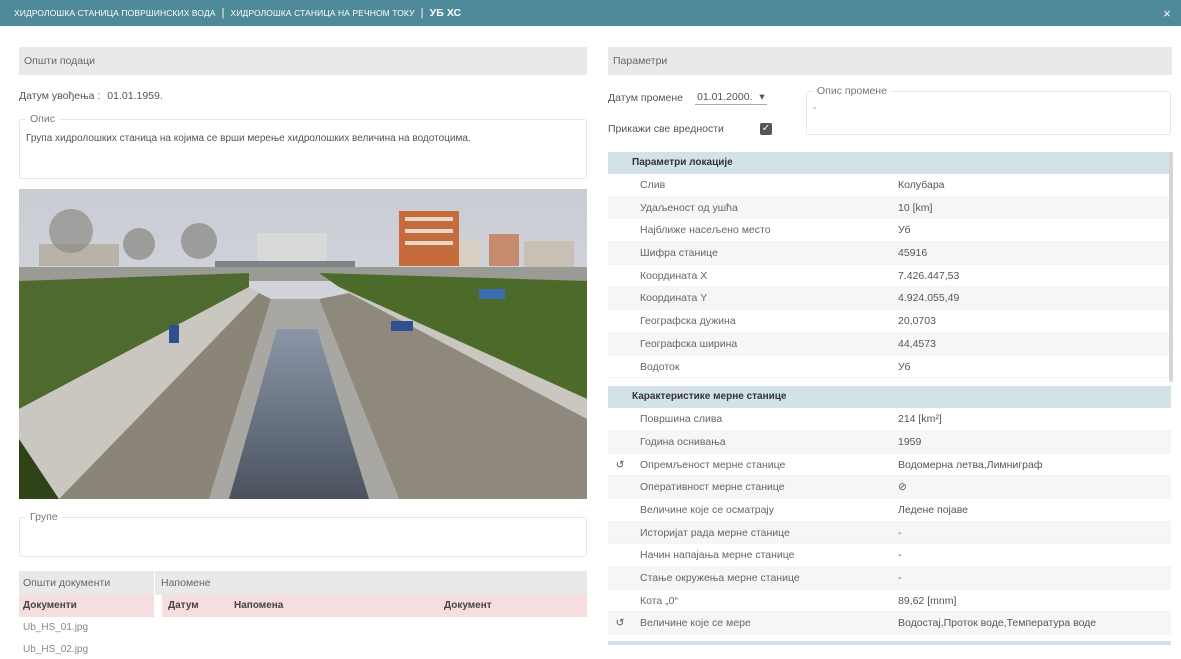 The height and width of the screenshot is (659, 1181). I want to click on change-date-row: Датум промене 01.01.2000. ▾, so click(687, 98).